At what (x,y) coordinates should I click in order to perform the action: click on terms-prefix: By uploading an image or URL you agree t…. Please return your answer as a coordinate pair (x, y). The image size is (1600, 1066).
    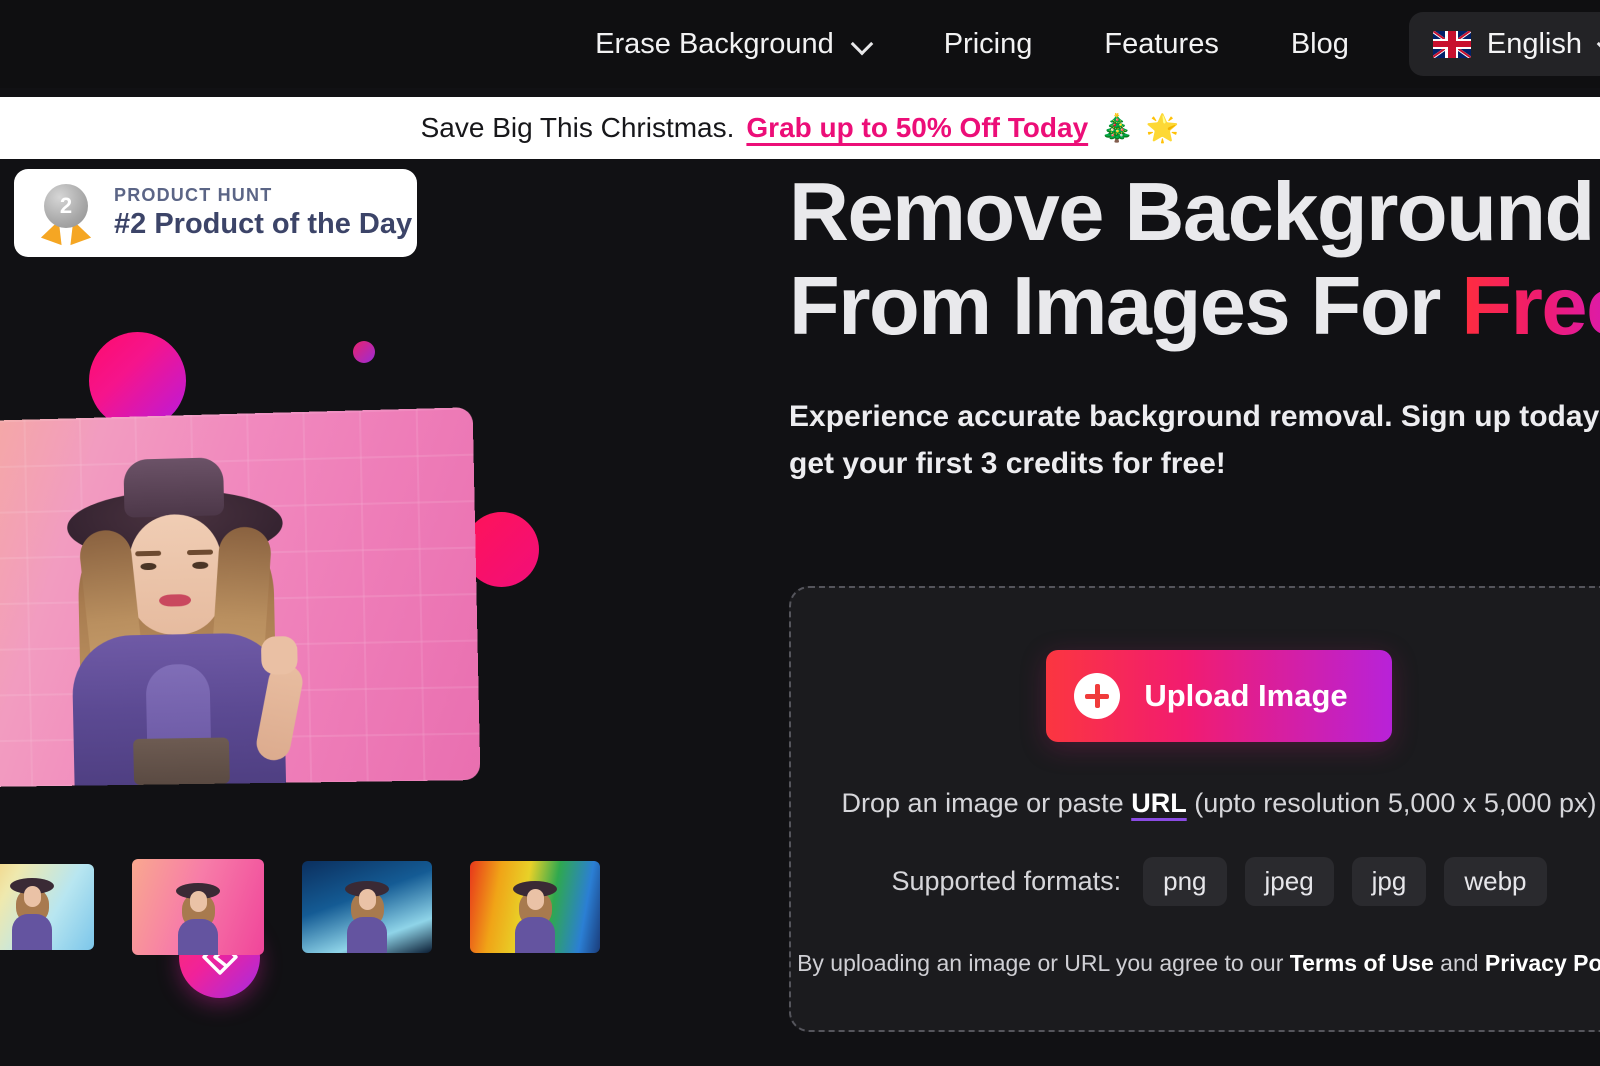
    Looking at the image, I should click on (1043, 963).